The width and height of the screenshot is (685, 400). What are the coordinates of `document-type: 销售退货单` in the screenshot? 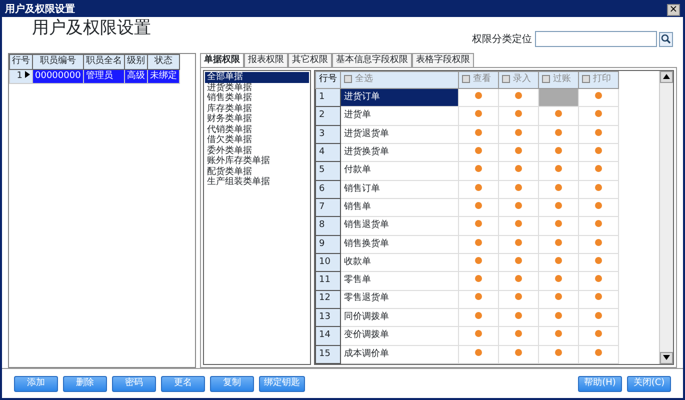 It's located at (399, 226).